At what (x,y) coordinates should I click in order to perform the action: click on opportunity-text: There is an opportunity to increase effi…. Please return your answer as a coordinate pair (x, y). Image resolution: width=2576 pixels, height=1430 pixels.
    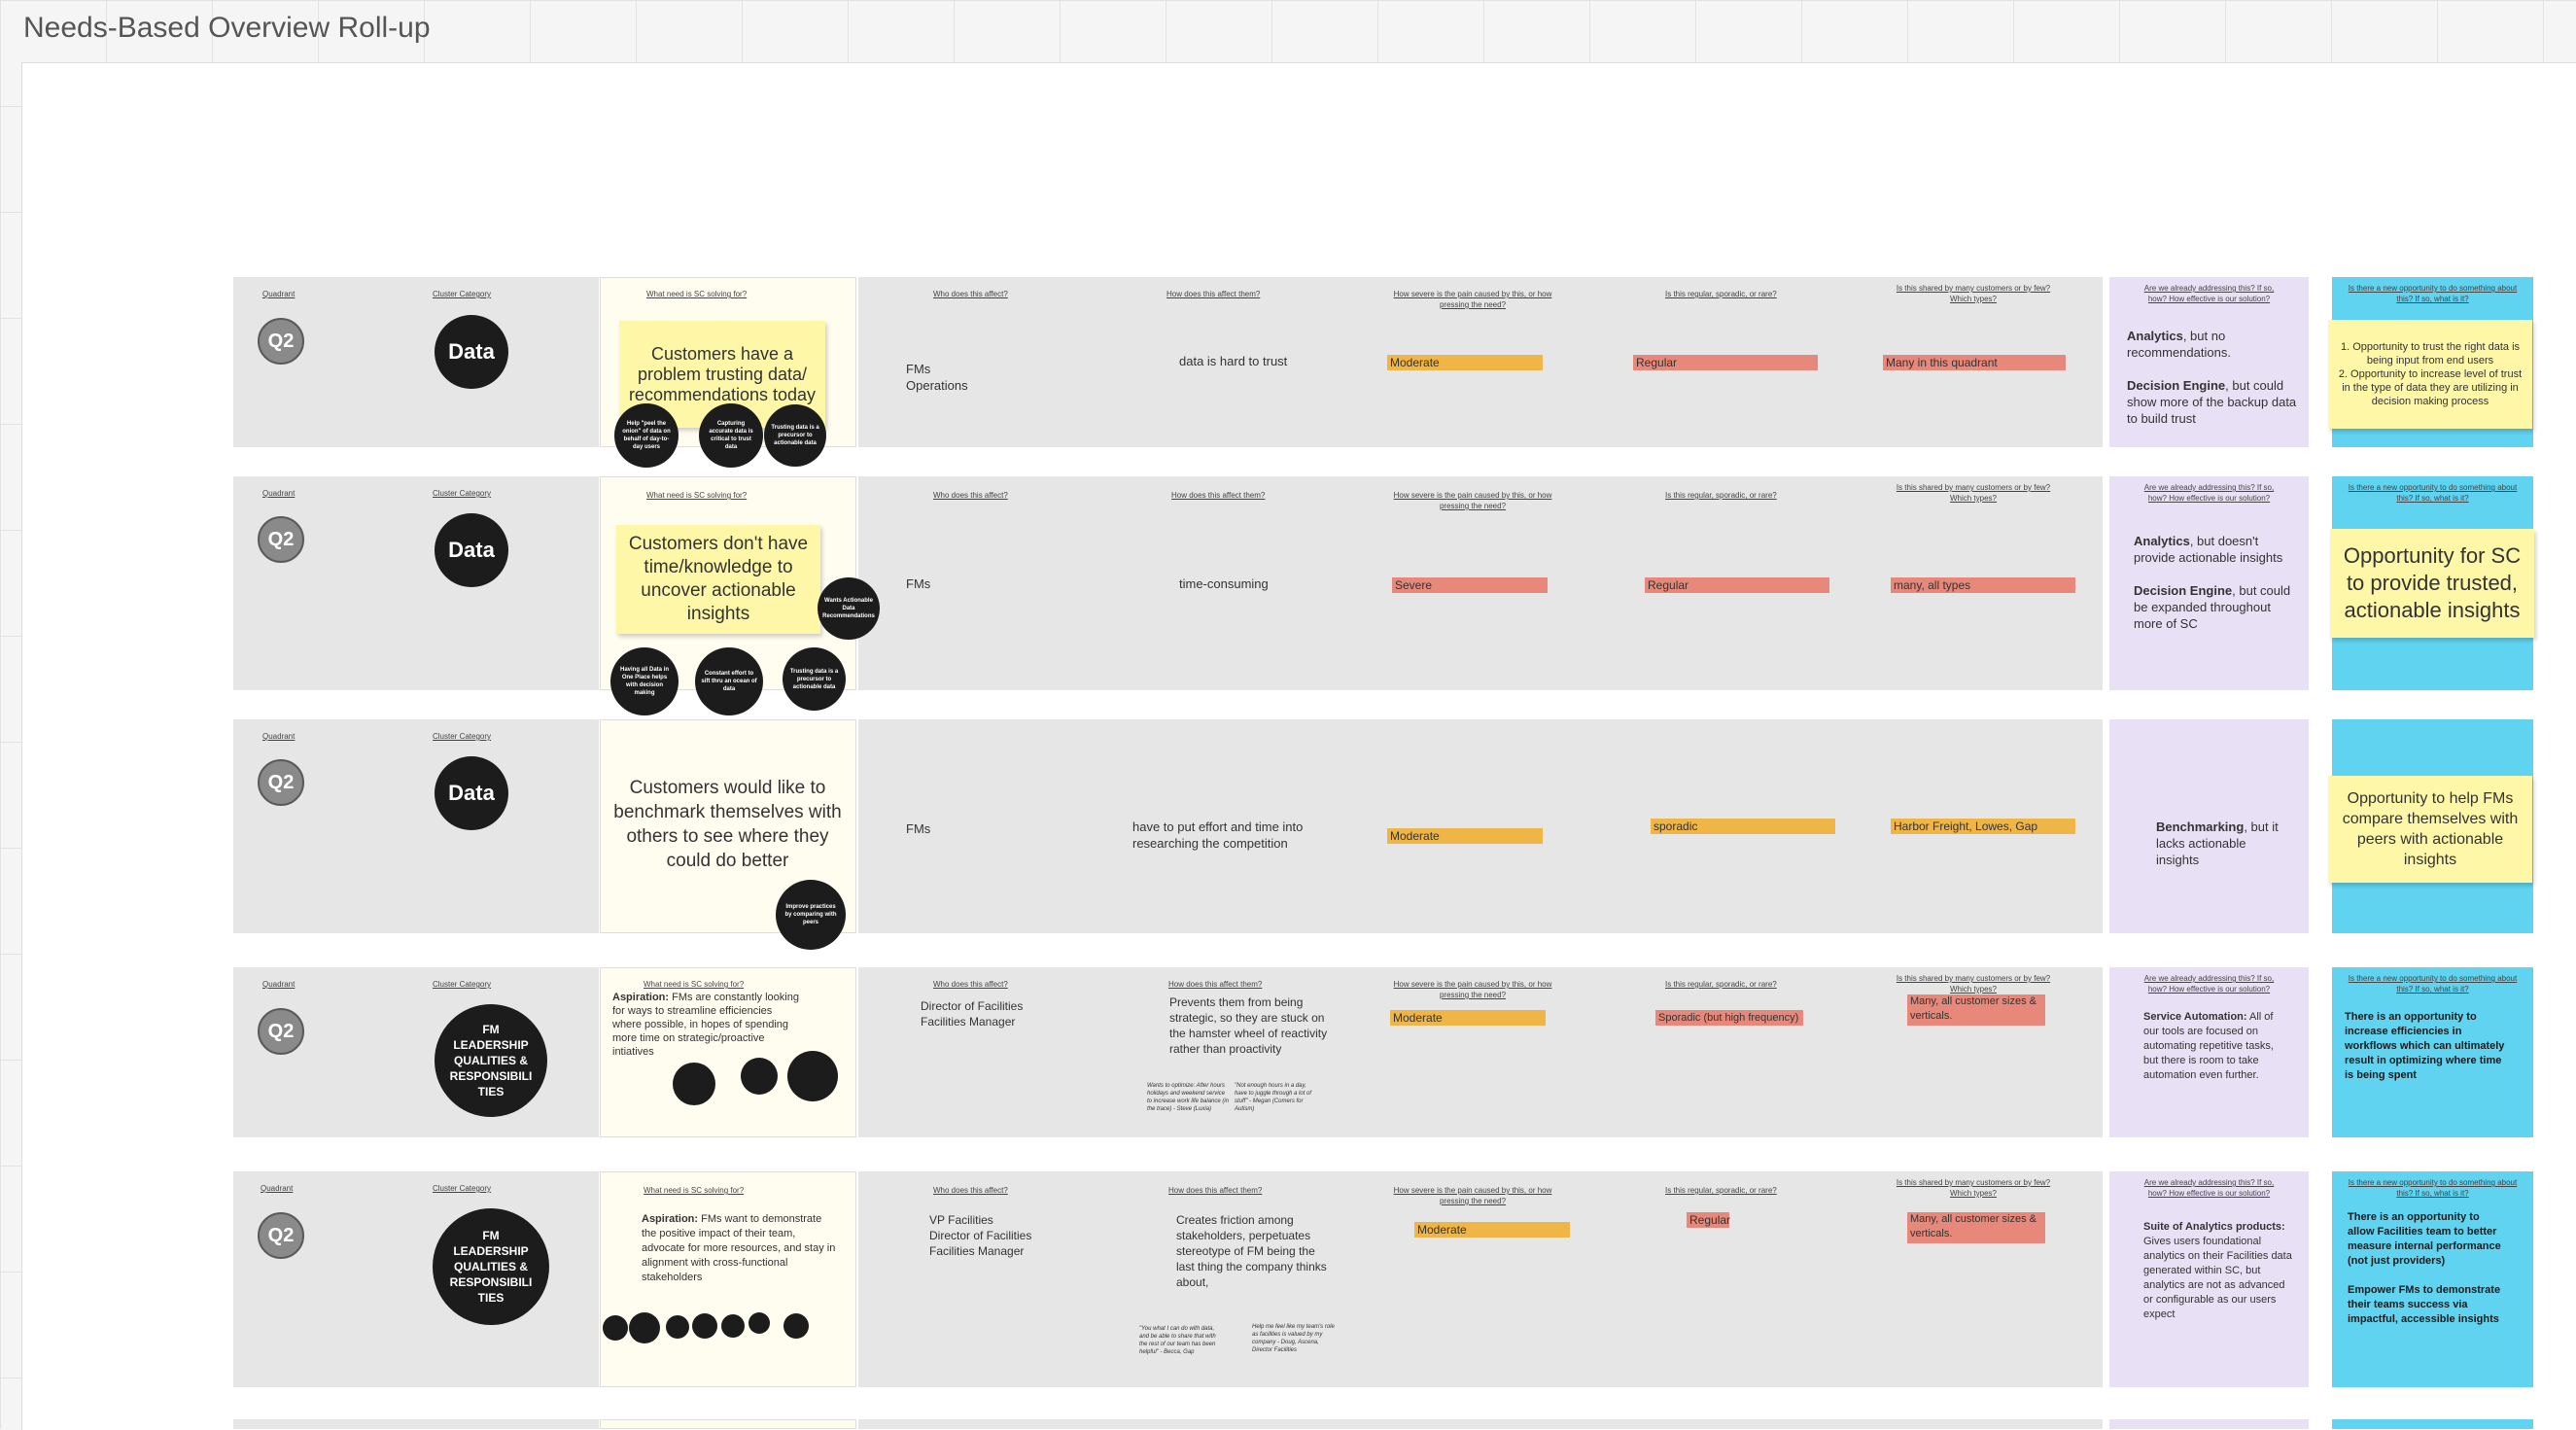
    Looking at the image, I should click on (2425, 1046).